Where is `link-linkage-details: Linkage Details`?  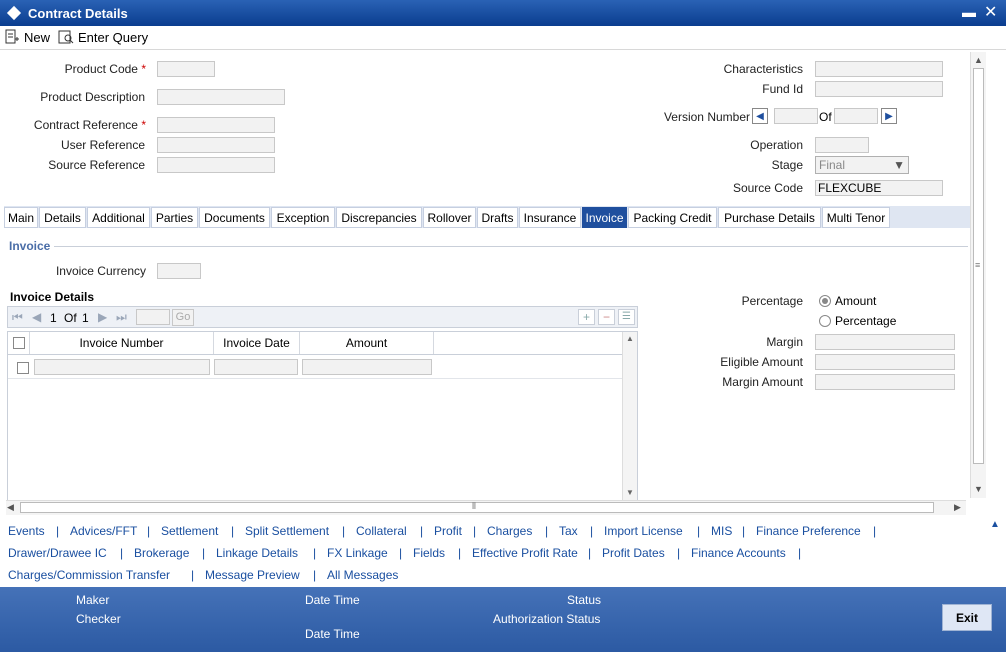 link-linkage-details: Linkage Details is located at coordinates (257, 553).